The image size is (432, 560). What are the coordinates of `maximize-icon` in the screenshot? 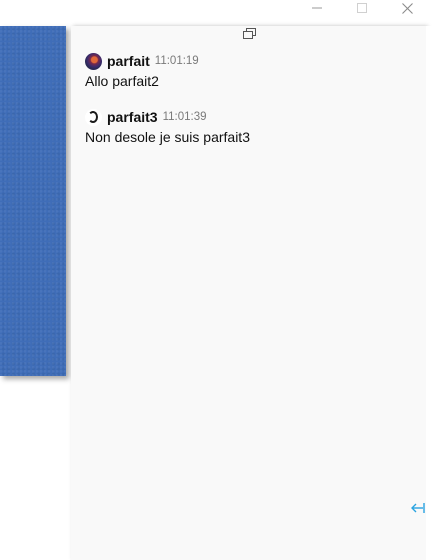 It's located at (362, 8).